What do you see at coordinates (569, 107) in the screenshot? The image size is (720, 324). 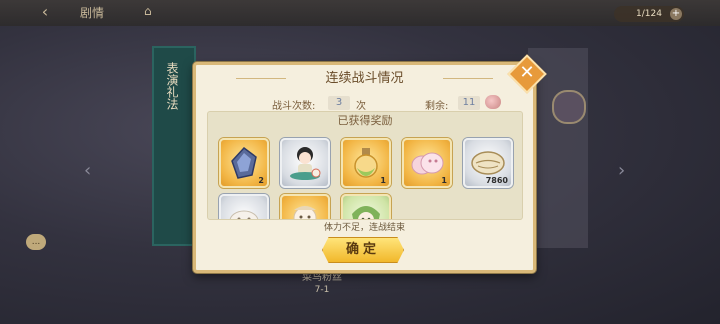 I see `gear-badge-icon` at bounding box center [569, 107].